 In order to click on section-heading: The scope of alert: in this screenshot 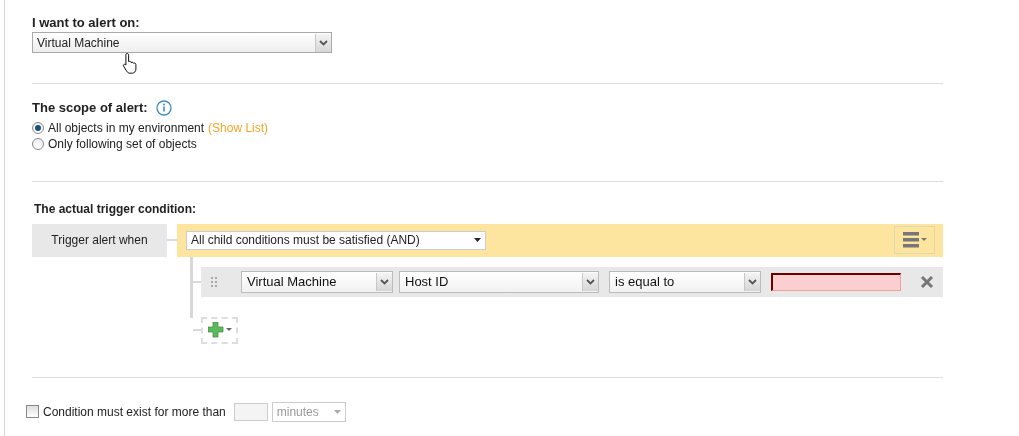, I will do `click(90, 108)`.